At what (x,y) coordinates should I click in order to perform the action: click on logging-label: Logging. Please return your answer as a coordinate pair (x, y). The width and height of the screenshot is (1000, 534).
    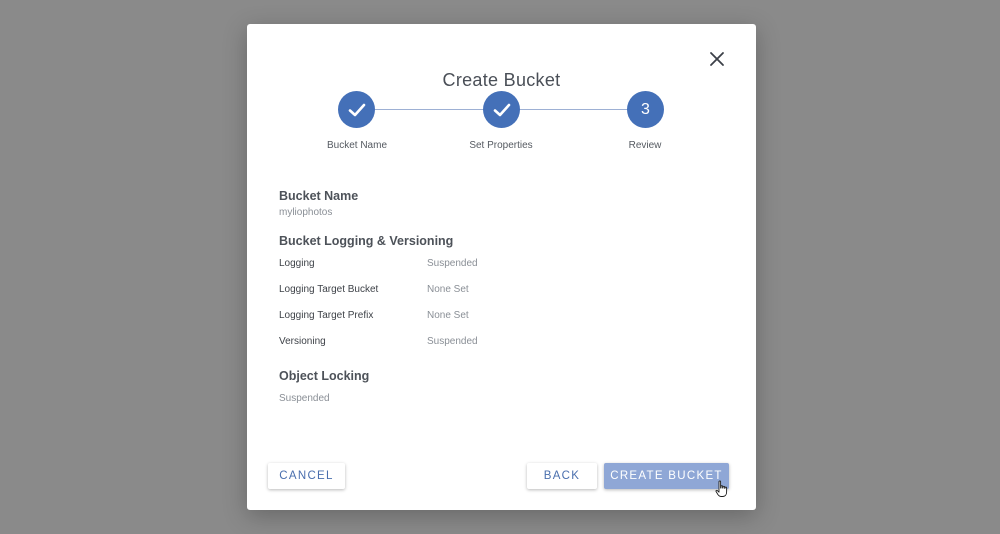
    Looking at the image, I should click on (297, 263).